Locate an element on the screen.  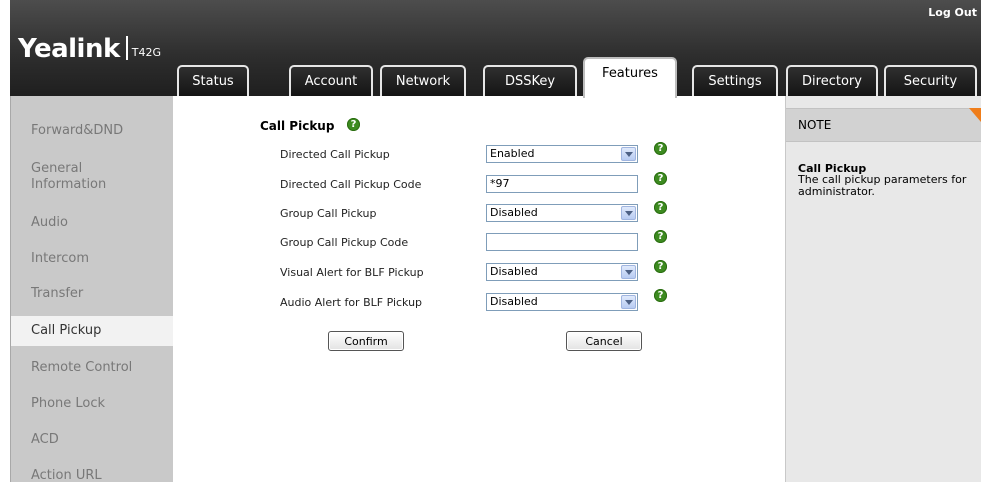
tab-account: Account is located at coordinates (331, 80).